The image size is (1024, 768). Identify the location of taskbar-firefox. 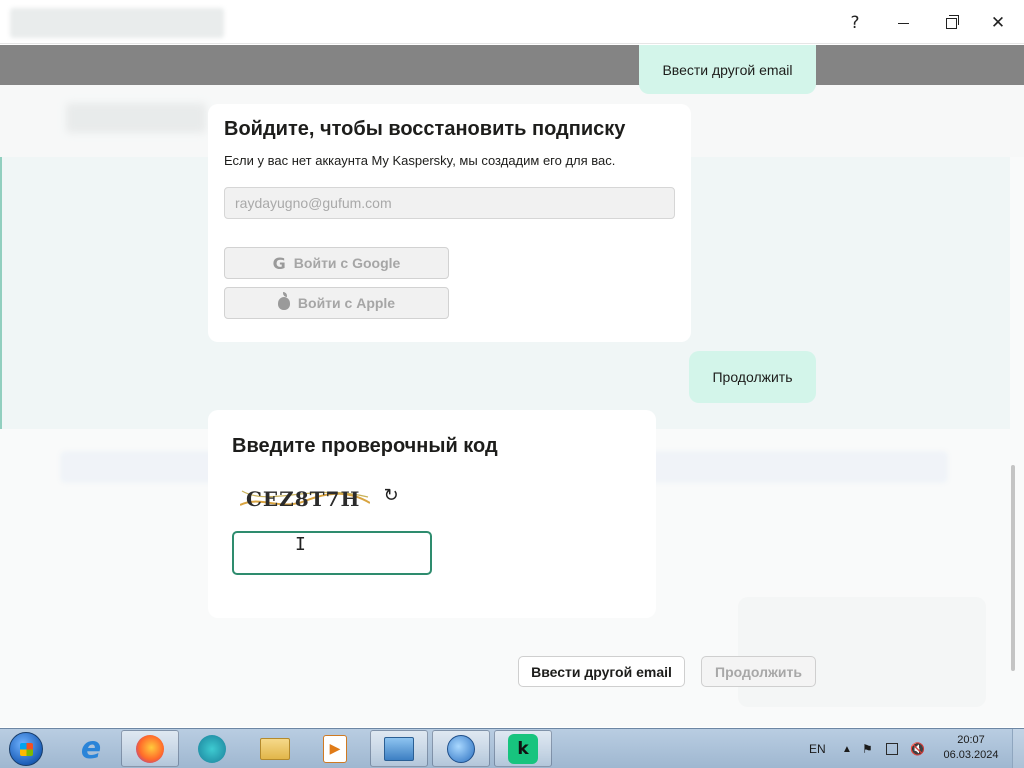
(150, 748).